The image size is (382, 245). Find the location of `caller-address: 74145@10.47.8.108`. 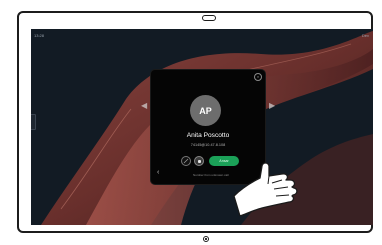

caller-address: 74145@10.47.8.108 is located at coordinates (208, 145).